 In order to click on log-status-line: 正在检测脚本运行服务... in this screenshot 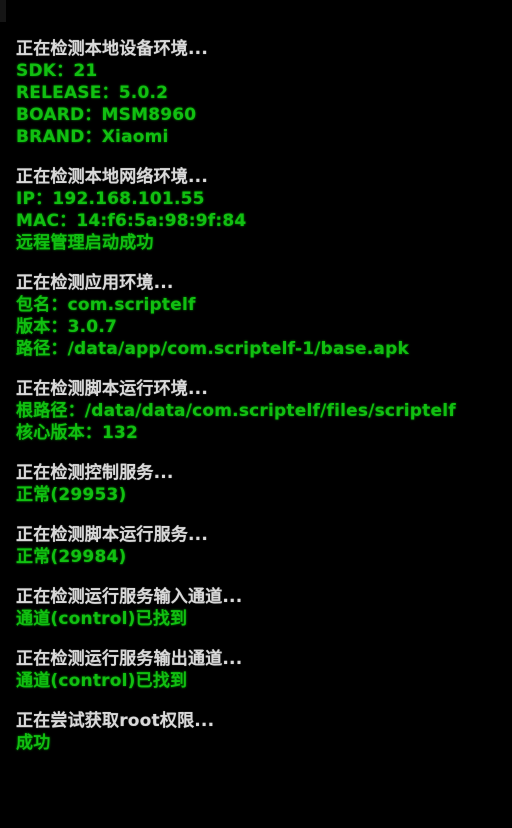, I will do `click(112, 535)`.